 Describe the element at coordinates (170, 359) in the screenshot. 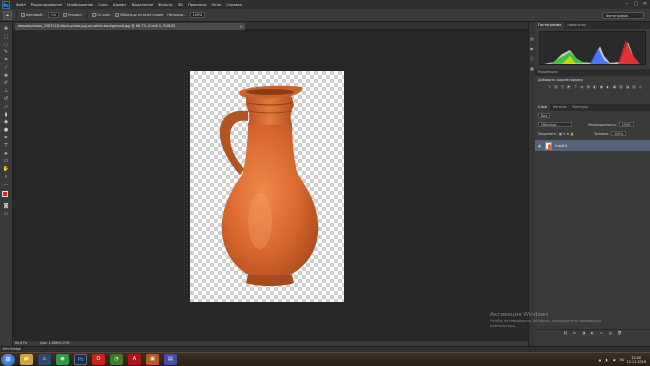

I see `taskbar-app-other: ▤` at that location.